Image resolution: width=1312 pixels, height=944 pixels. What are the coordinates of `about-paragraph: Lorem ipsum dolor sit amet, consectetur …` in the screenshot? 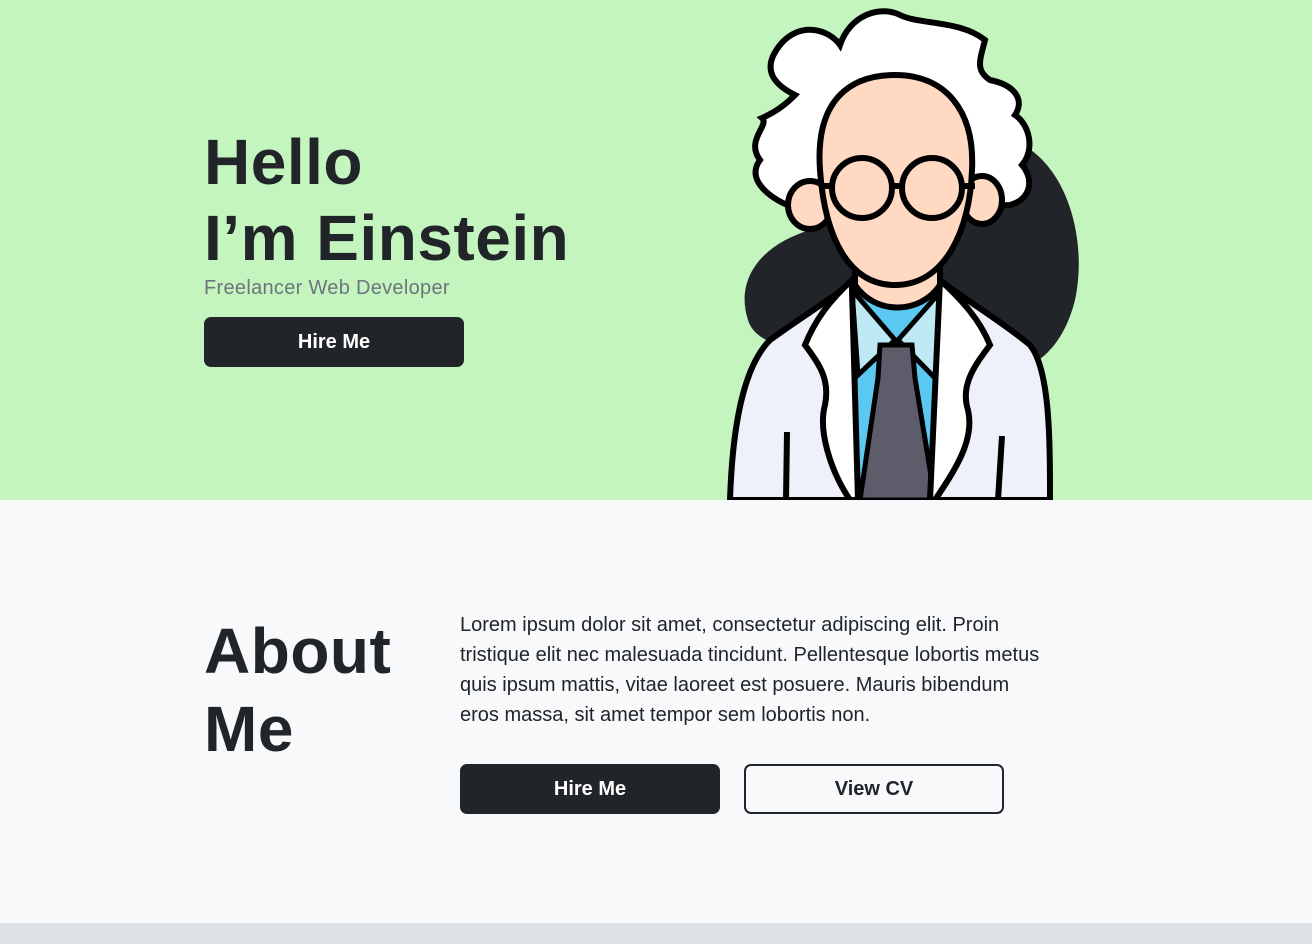 It's located at (750, 670).